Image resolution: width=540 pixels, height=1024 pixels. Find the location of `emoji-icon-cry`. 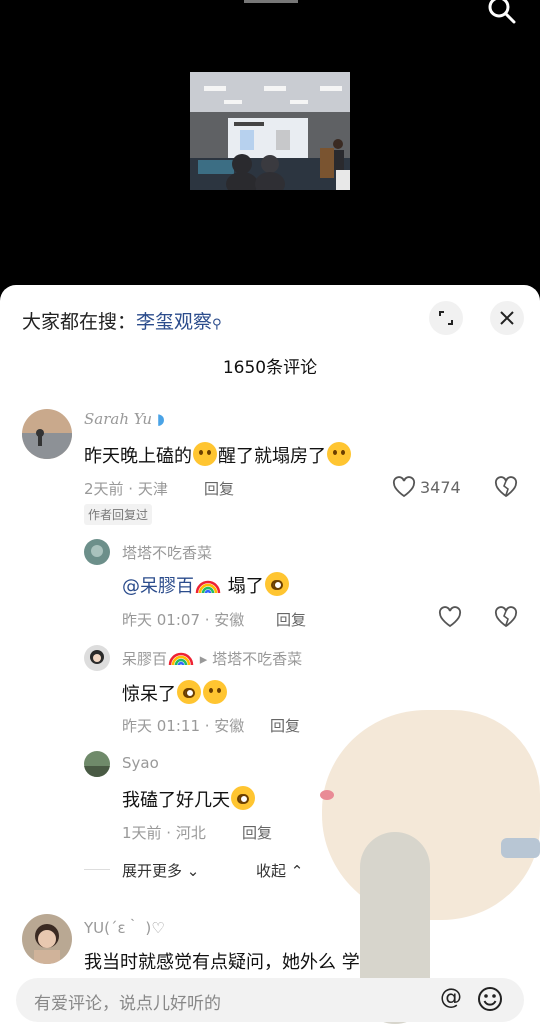

emoji-icon-cry is located at coordinates (243, 798).